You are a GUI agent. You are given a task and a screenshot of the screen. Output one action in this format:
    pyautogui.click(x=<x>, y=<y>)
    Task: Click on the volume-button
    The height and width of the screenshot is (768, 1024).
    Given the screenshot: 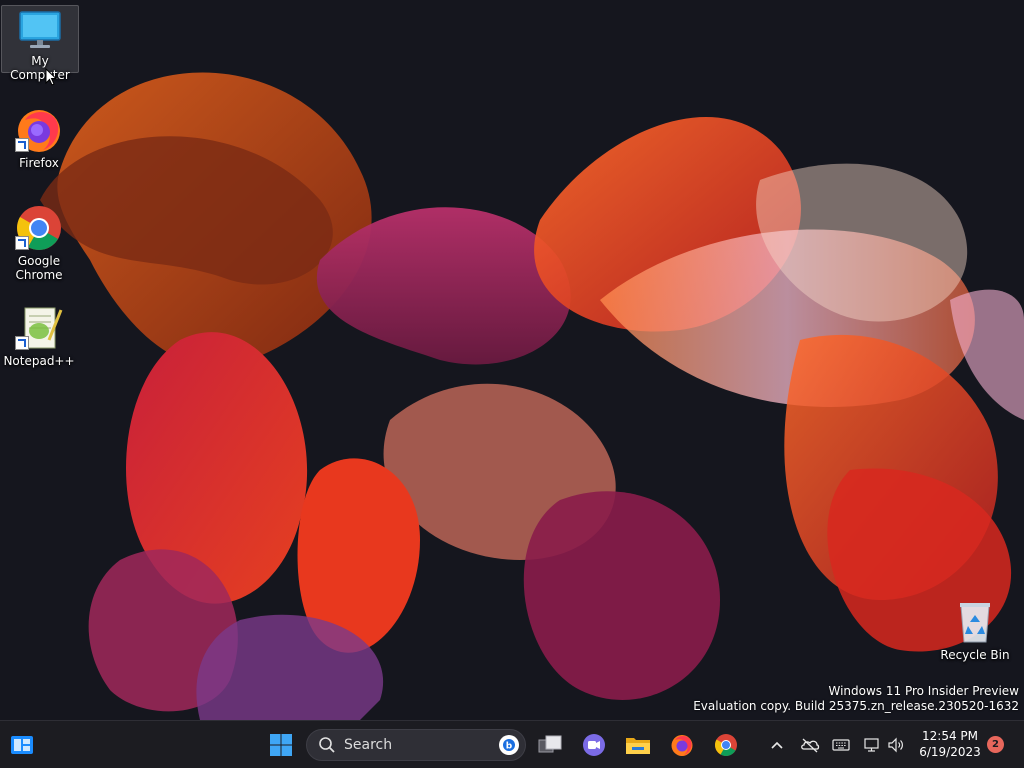 What is the action you would take?
    pyautogui.click(x=896, y=745)
    